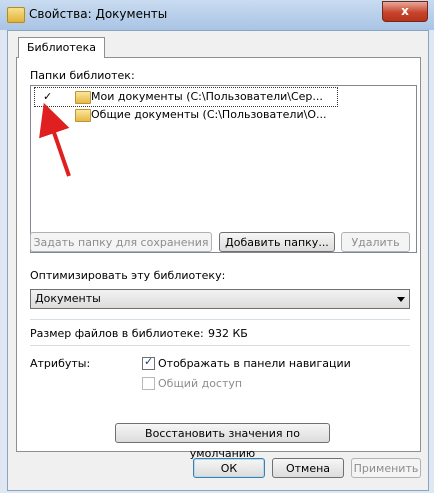  Describe the element at coordinates (254, 363) in the screenshot. I see `show-in-nav-label: Отображать в панели навигации` at that location.